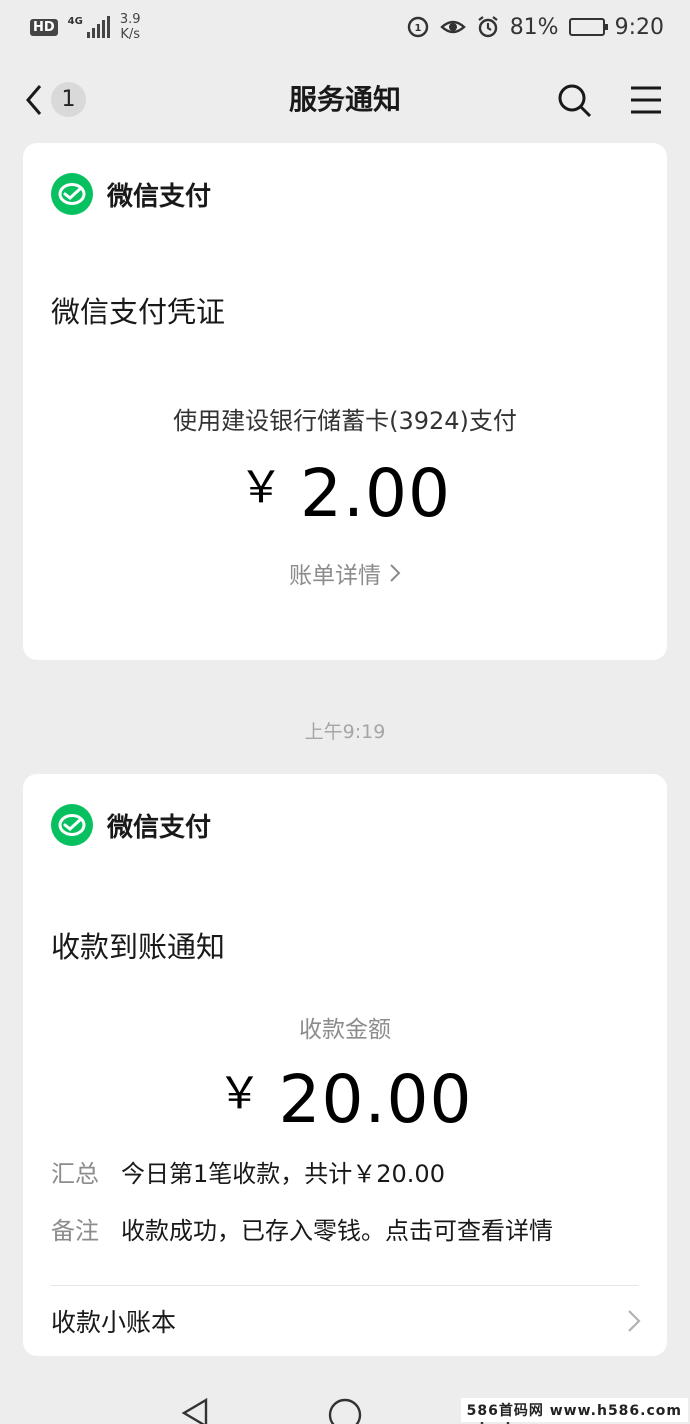  I want to click on summary-row: 汇总 今日第1笔收款，共计￥20.00, so click(248, 1171).